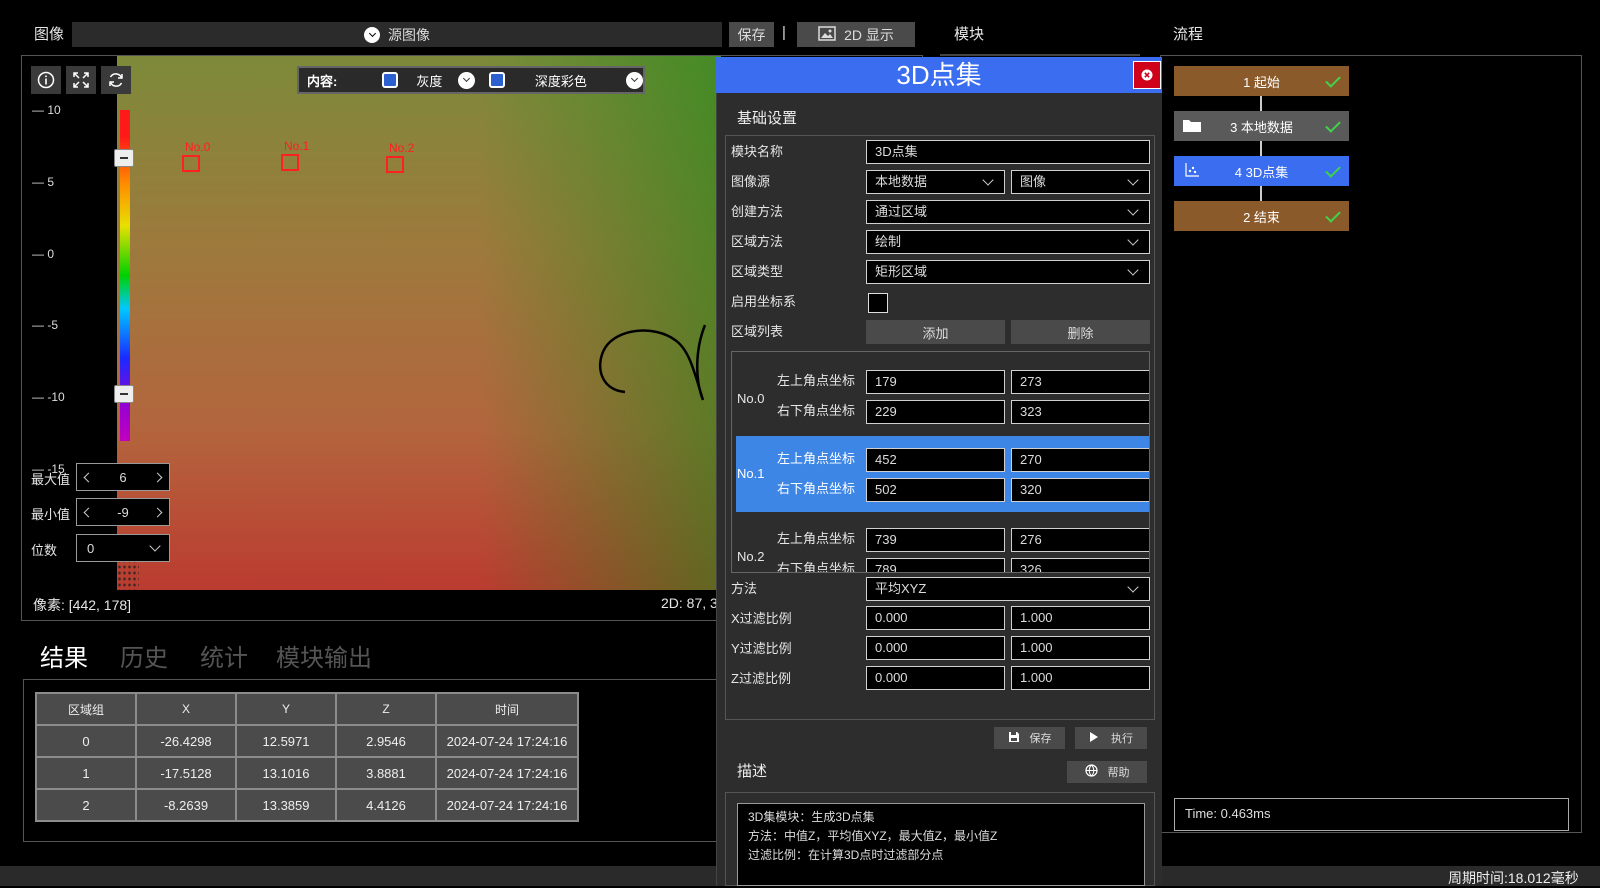 Image resolution: width=1600 pixels, height=888 pixels. Describe the element at coordinates (1008, 272) in the screenshot. I see `region-type-select: 矩形区域` at that location.